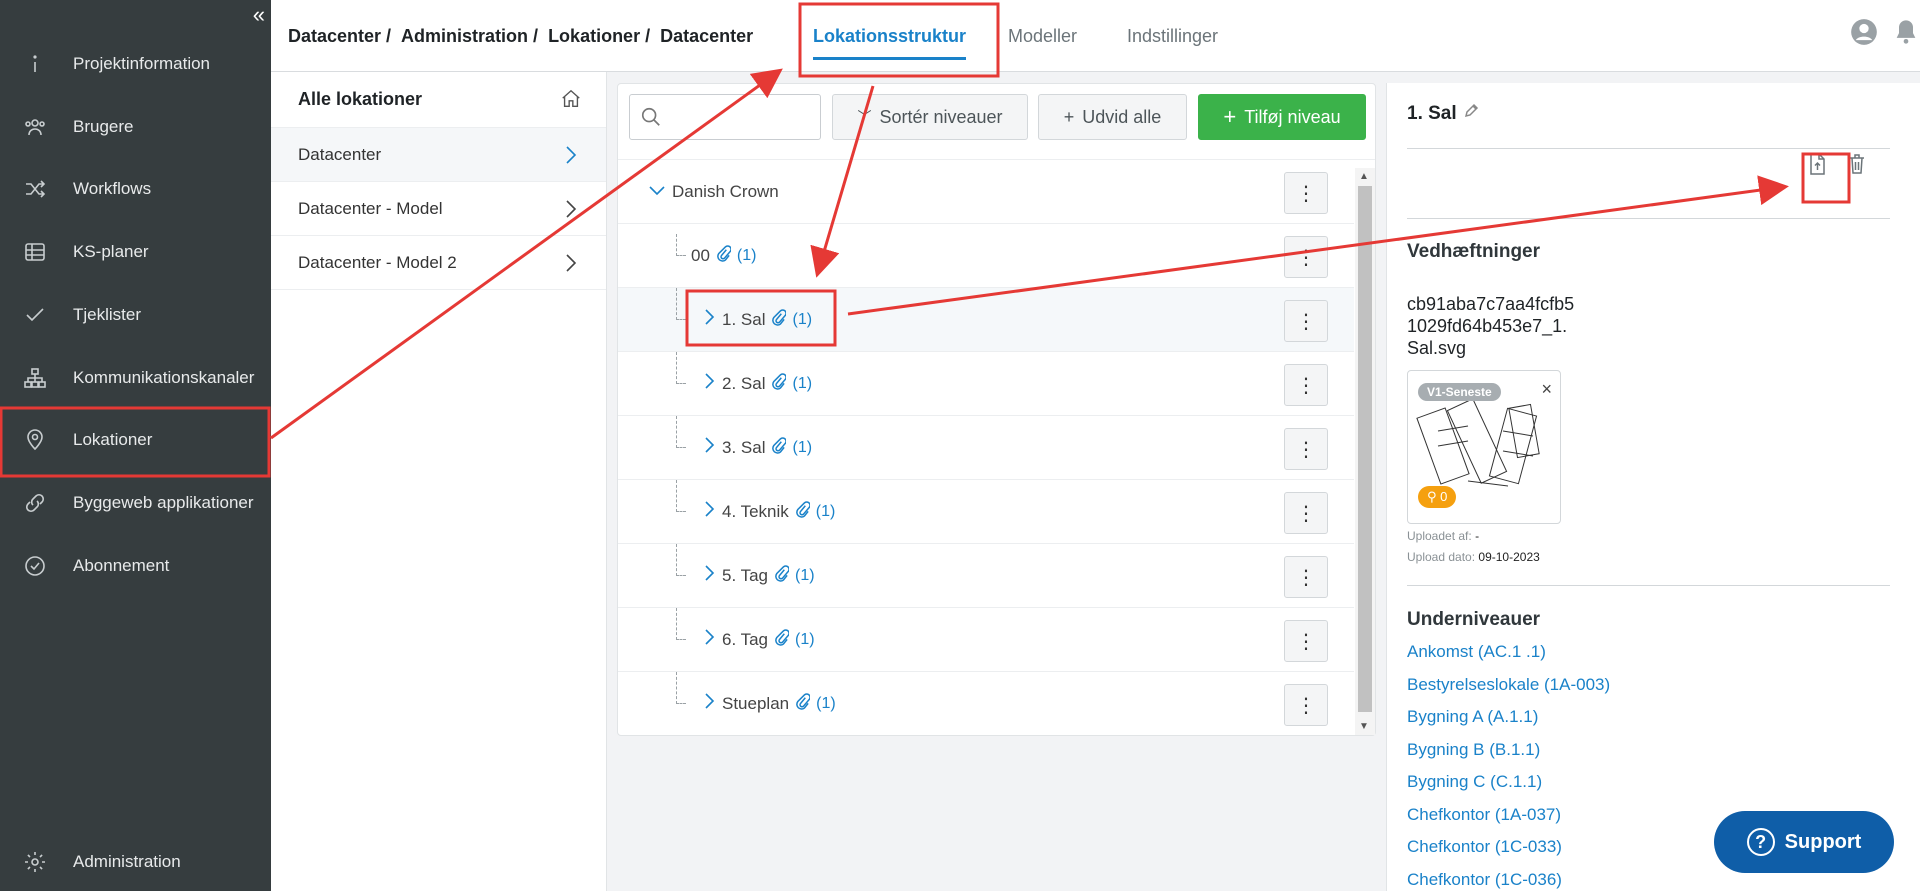 The image size is (1920, 891). I want to click on sidebar-item-projektinformation: Projektinformation, so click(135, 64).